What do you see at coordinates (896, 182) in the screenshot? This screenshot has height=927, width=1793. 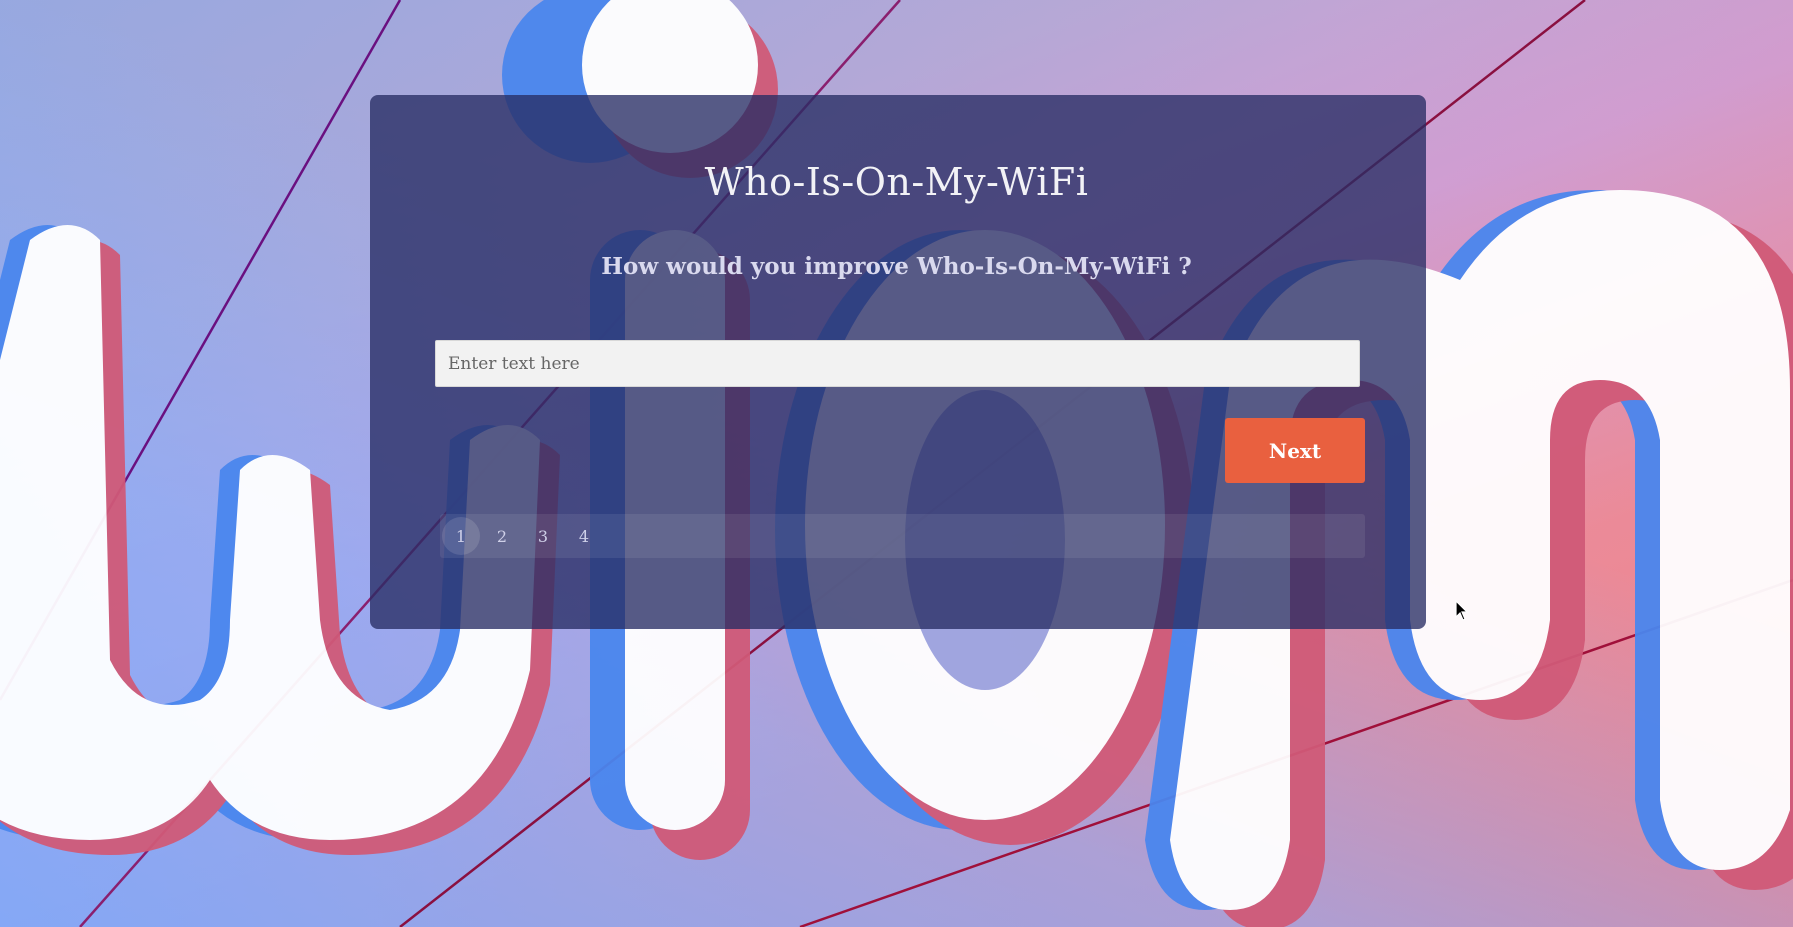 I see `page-title: Who-Is-On-My-WiFi` at bounding box center [896, 182].